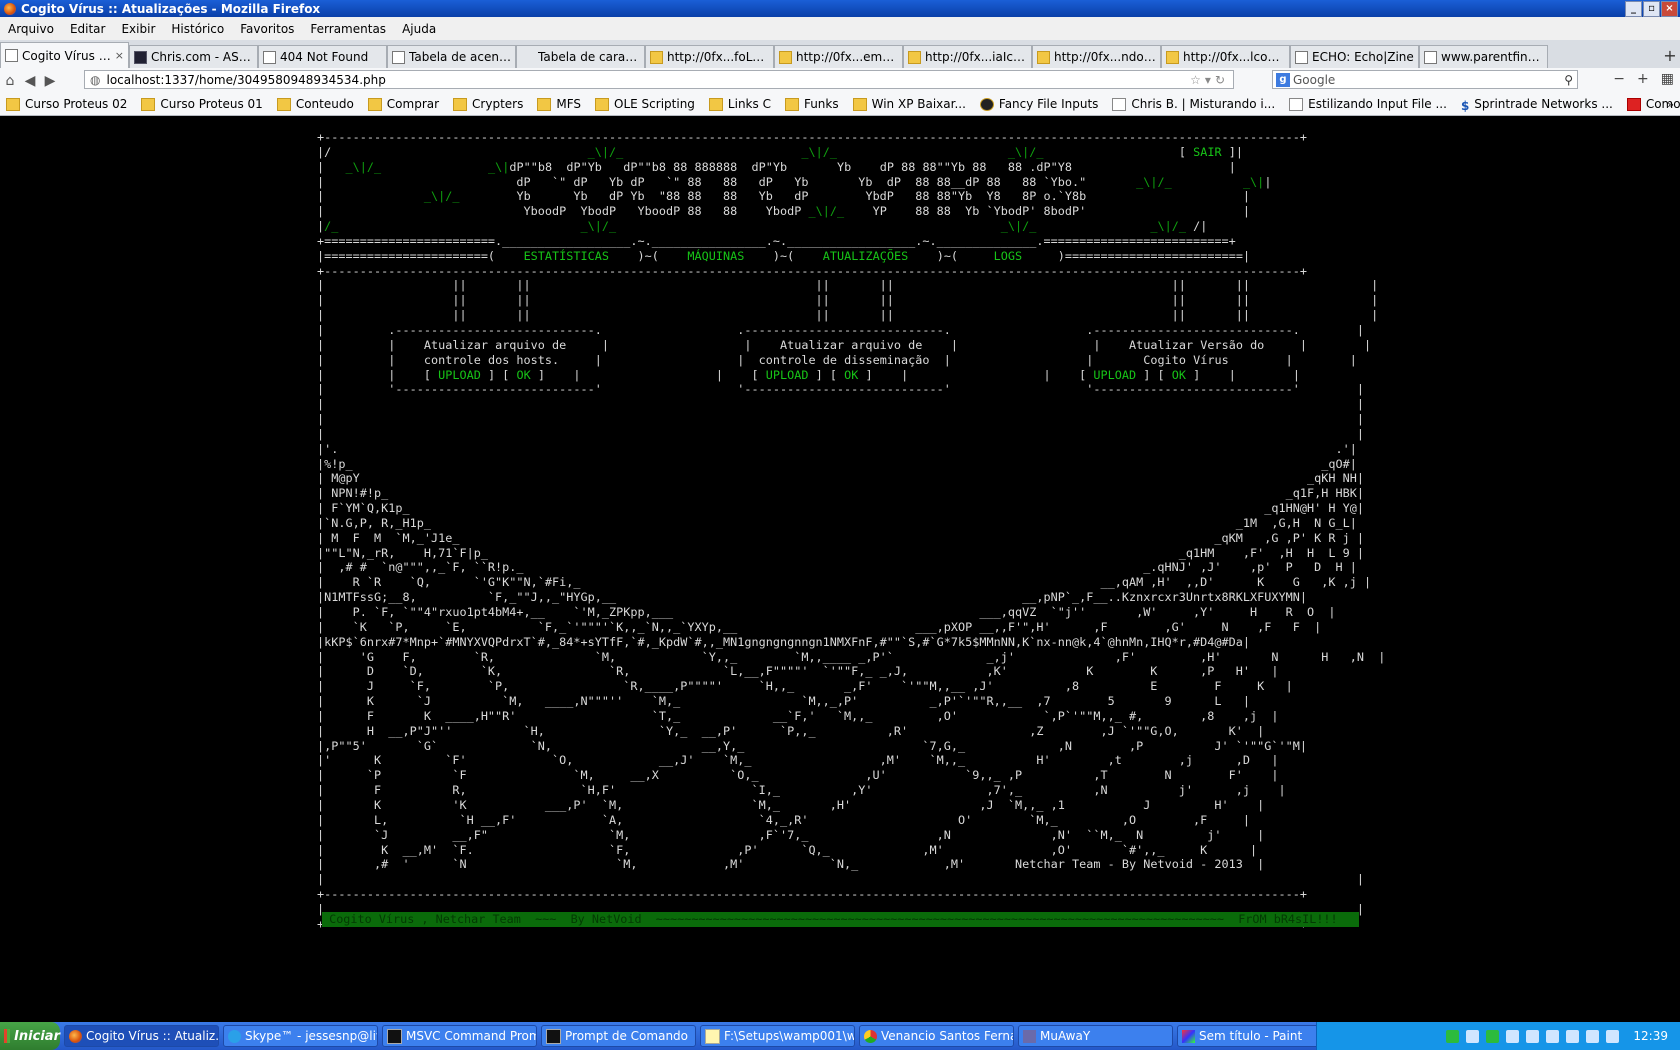  What do you see at coordinates (495, 344) in the screenshot?
I see `box1-line1: Atualizar arquivo de` at bounding box center [495, 344].